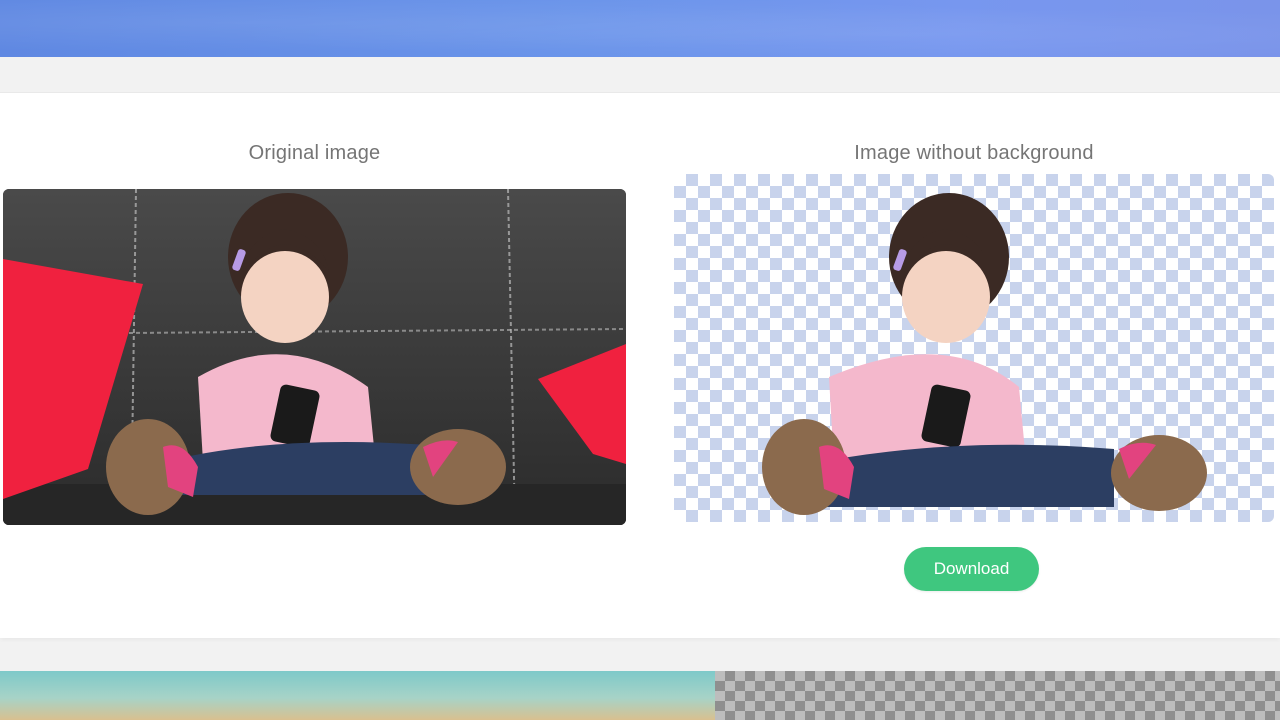  Describe the element at coordinates (971, 569) in the screenshot. I see `download-button: Download` at that location.